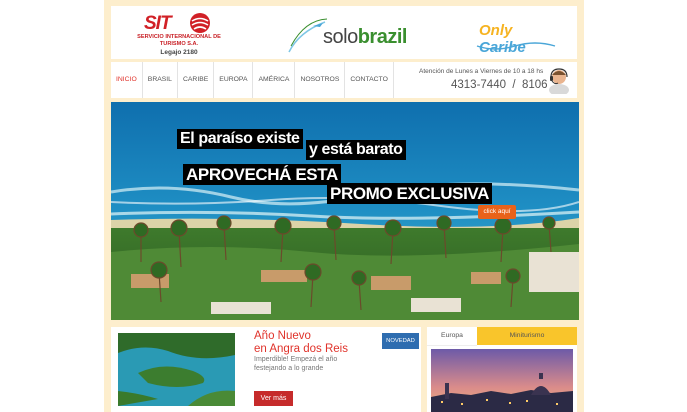 The height and width of the screenshot is (412, 687). Describe the element at coordinates (409, 193) in the screenshot. I see `hero-promo-2: PROMO EXCLUSIVA` at that location.